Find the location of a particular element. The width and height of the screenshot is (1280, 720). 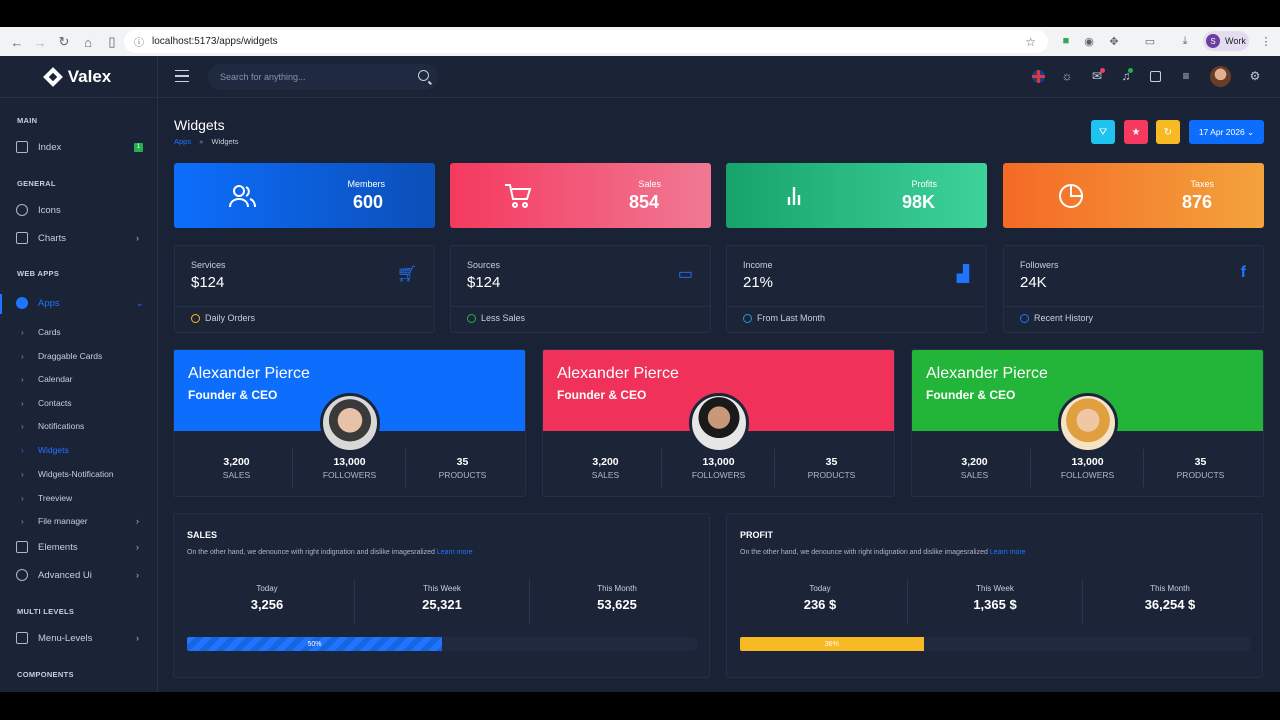

sidebar-item-charts: Charts › is located at coordinates (79, 238).